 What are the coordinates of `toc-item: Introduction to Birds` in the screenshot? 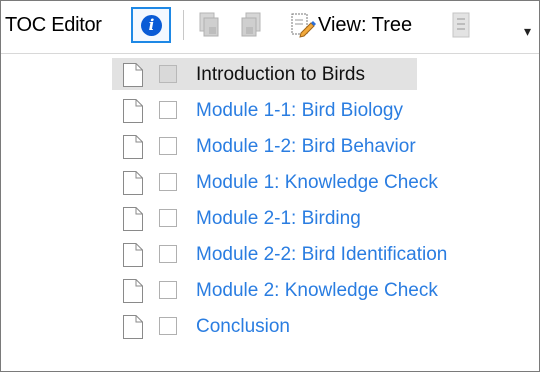 It's located at (270, 74).